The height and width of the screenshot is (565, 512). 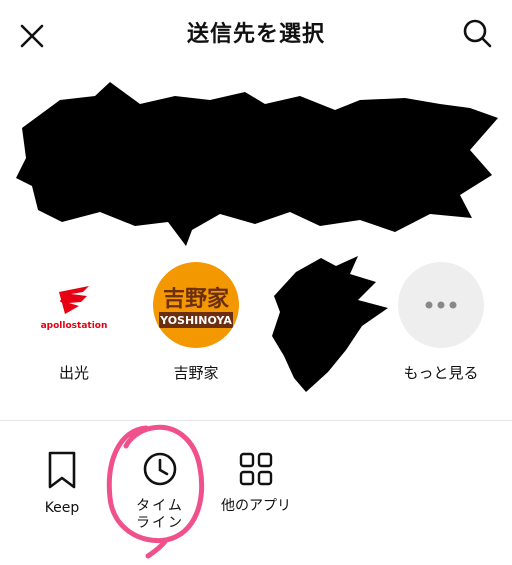 I want to click on app-other: 他のアプリ, so click(x=256, y=482).